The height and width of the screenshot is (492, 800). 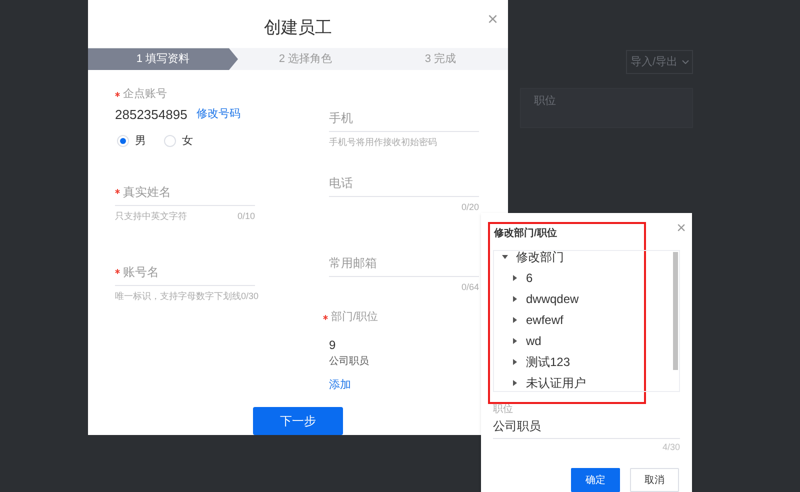 What do you see at coordinates (548, 361) in the screenshot?
I see `tree-item: 测试123` at bounding box center [548, 361].